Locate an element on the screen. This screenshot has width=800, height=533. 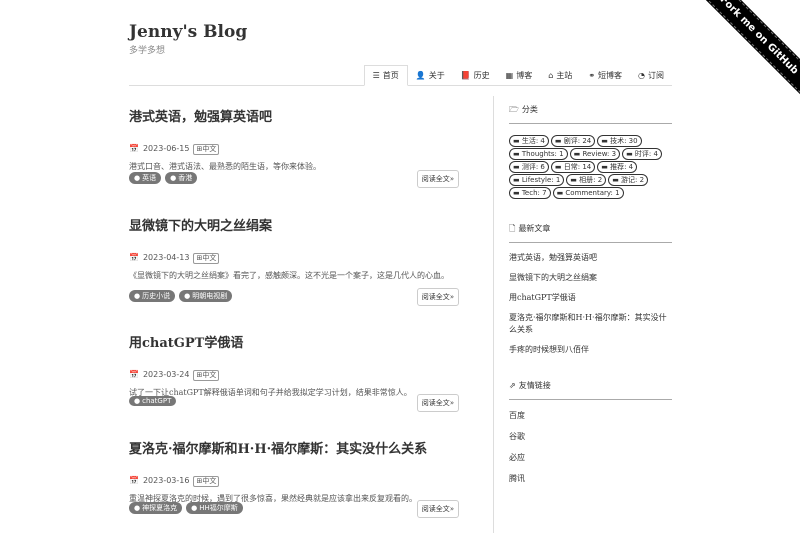
tag-label: 香港 is located at coordinates (185, 178).